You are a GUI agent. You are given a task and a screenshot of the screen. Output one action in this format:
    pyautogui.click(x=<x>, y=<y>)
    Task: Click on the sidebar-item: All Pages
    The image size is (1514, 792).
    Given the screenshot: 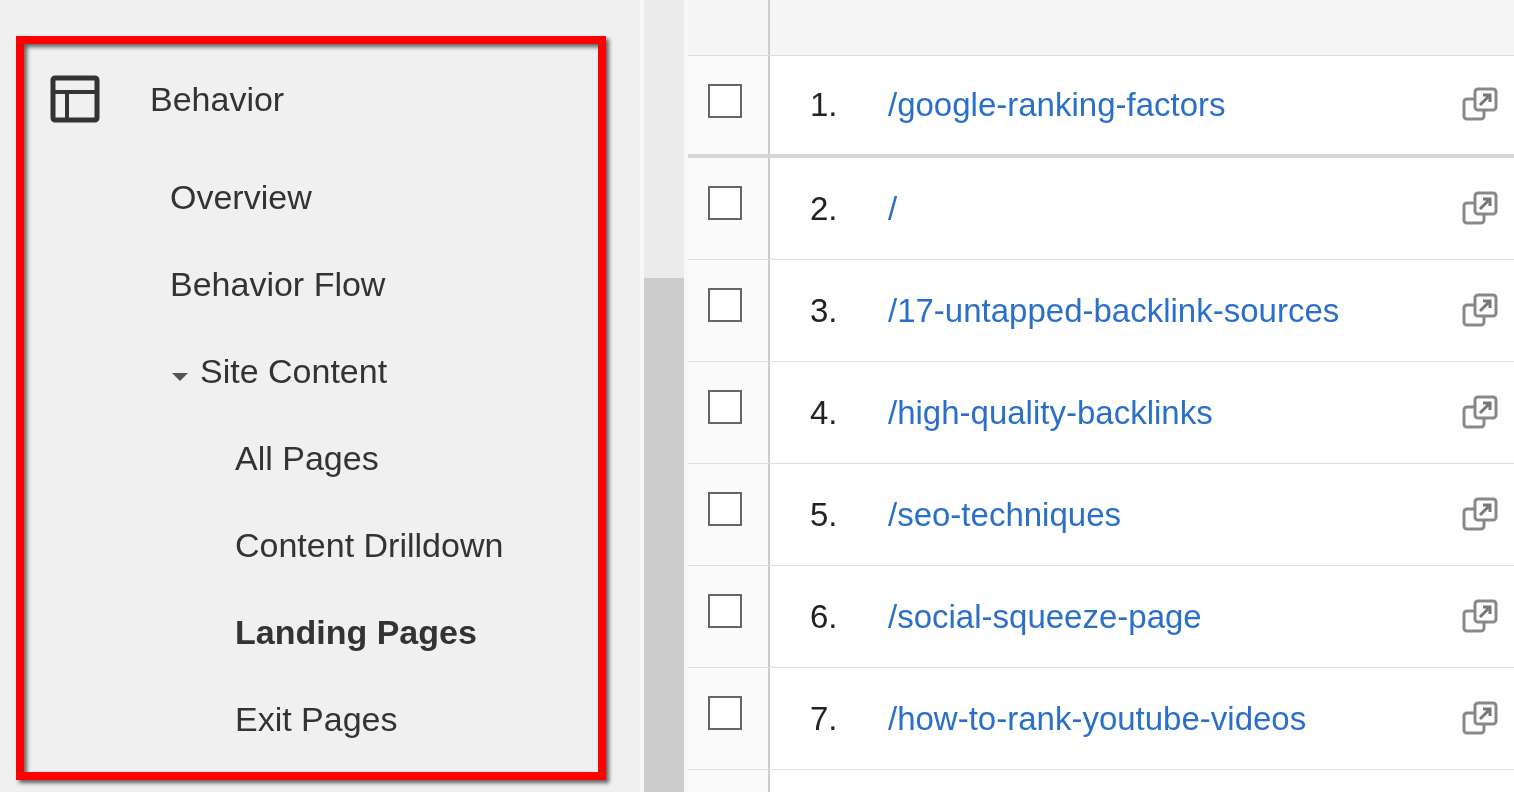 What is the action you would take?
    pyautogui.click(x=307, y=458)
    